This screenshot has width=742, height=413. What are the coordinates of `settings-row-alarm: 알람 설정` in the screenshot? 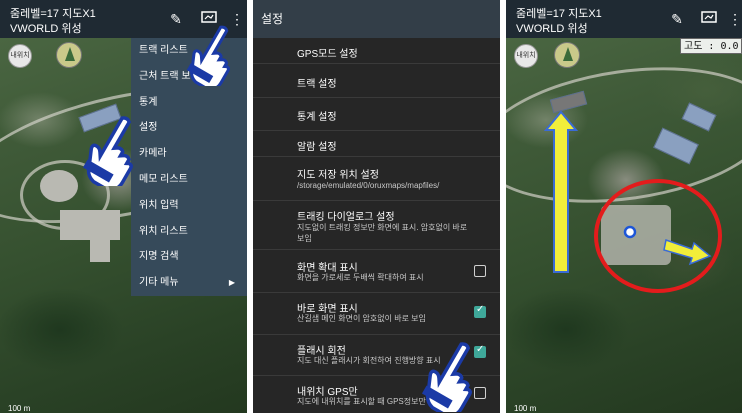 It's located at (376, 144).